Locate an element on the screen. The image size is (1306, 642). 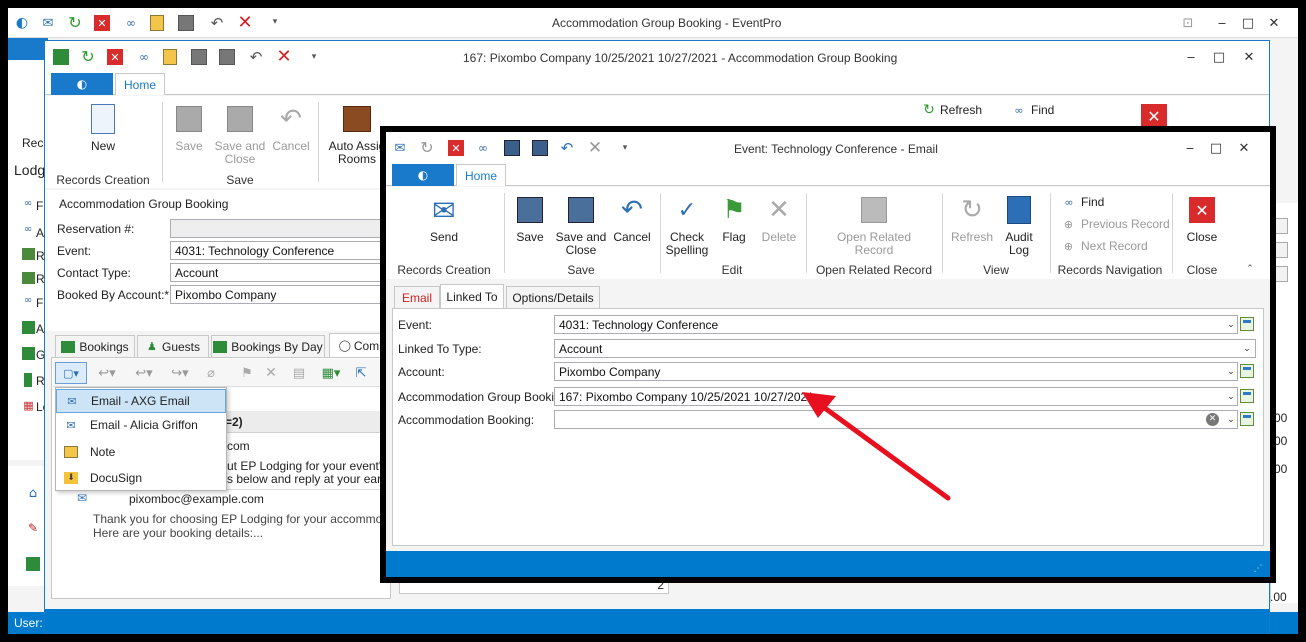
email-refresh-qat-icon: ↻ is located at coordinates (427, 148).